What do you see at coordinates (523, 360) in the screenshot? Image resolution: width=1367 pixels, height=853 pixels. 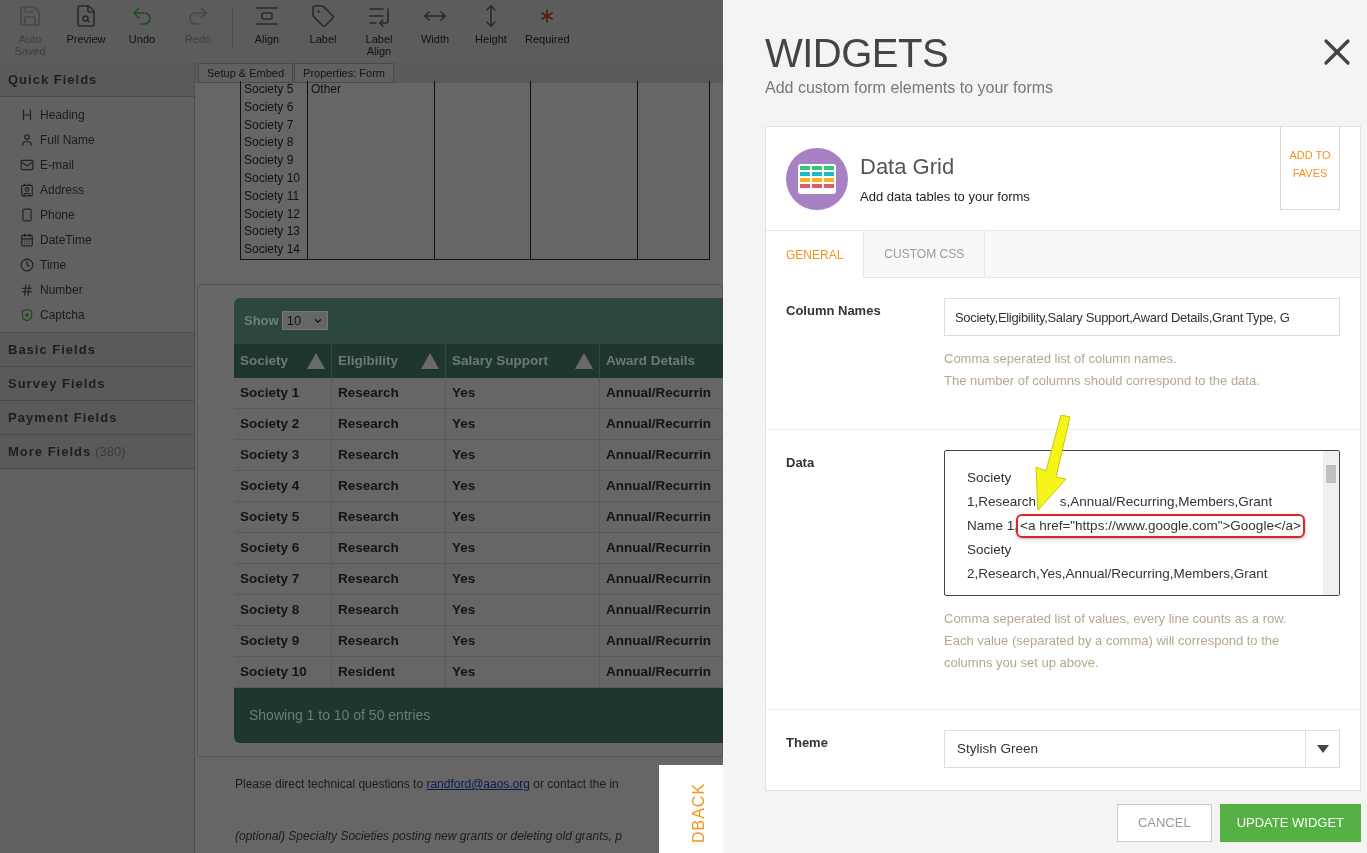 I see `column-header: Salary Support` at bounding box center [523, 360].